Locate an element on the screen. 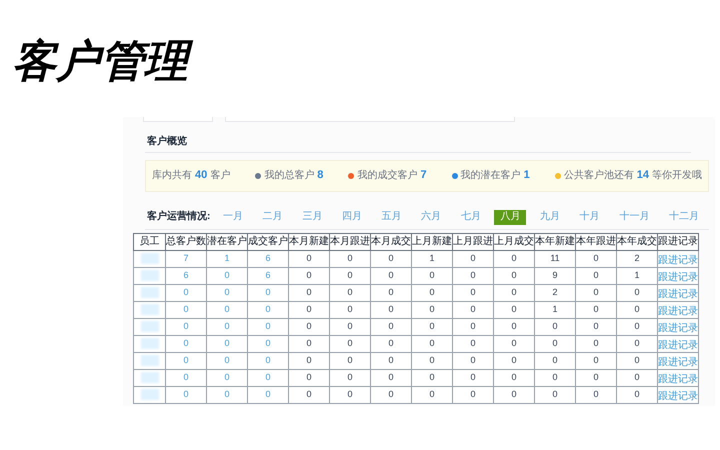  month-tab: 六月 is located at coordinates (431, 217).